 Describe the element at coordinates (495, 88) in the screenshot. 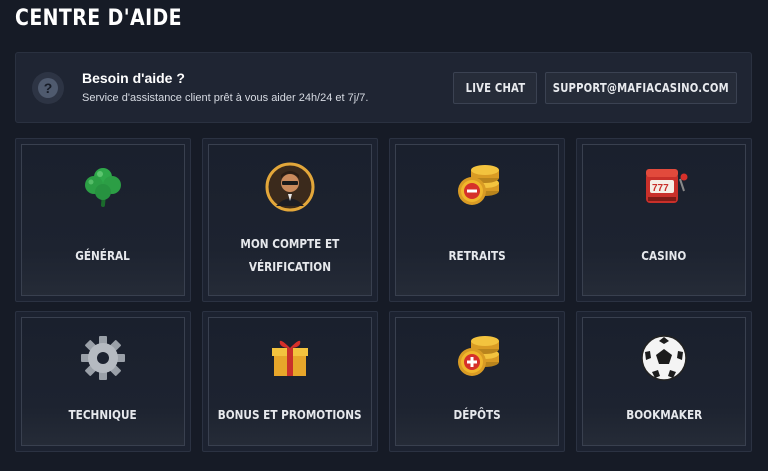

I see `live-chat-button: LIVE CHAT` at that location.